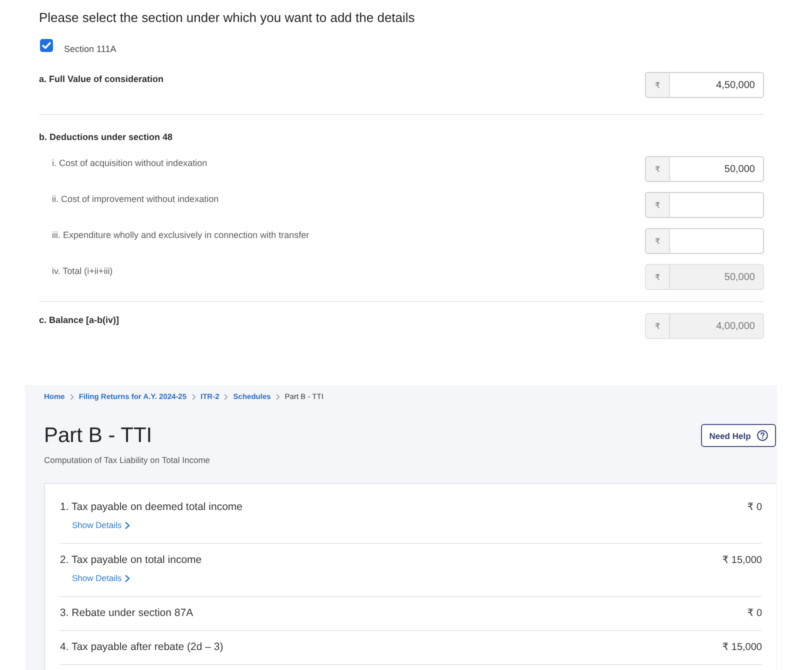 The image size is (790, 670). I want to click on amount-input: 50,000, so click(717, 169).